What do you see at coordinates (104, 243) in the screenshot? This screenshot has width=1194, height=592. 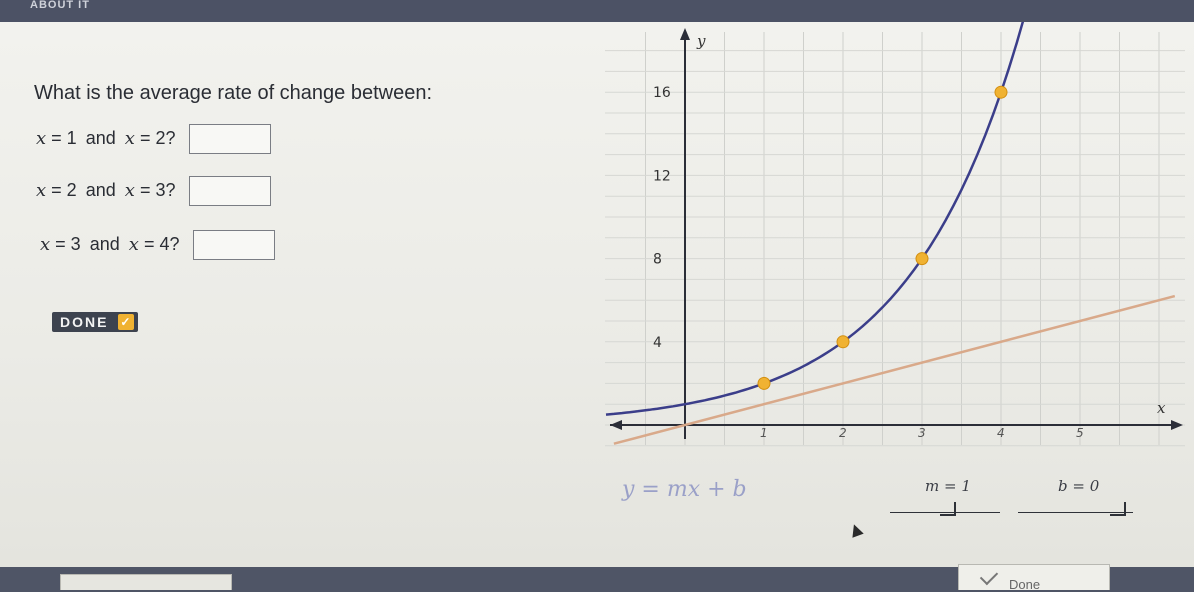 I see `row-3-and: and` at bounding box center [104, 243].